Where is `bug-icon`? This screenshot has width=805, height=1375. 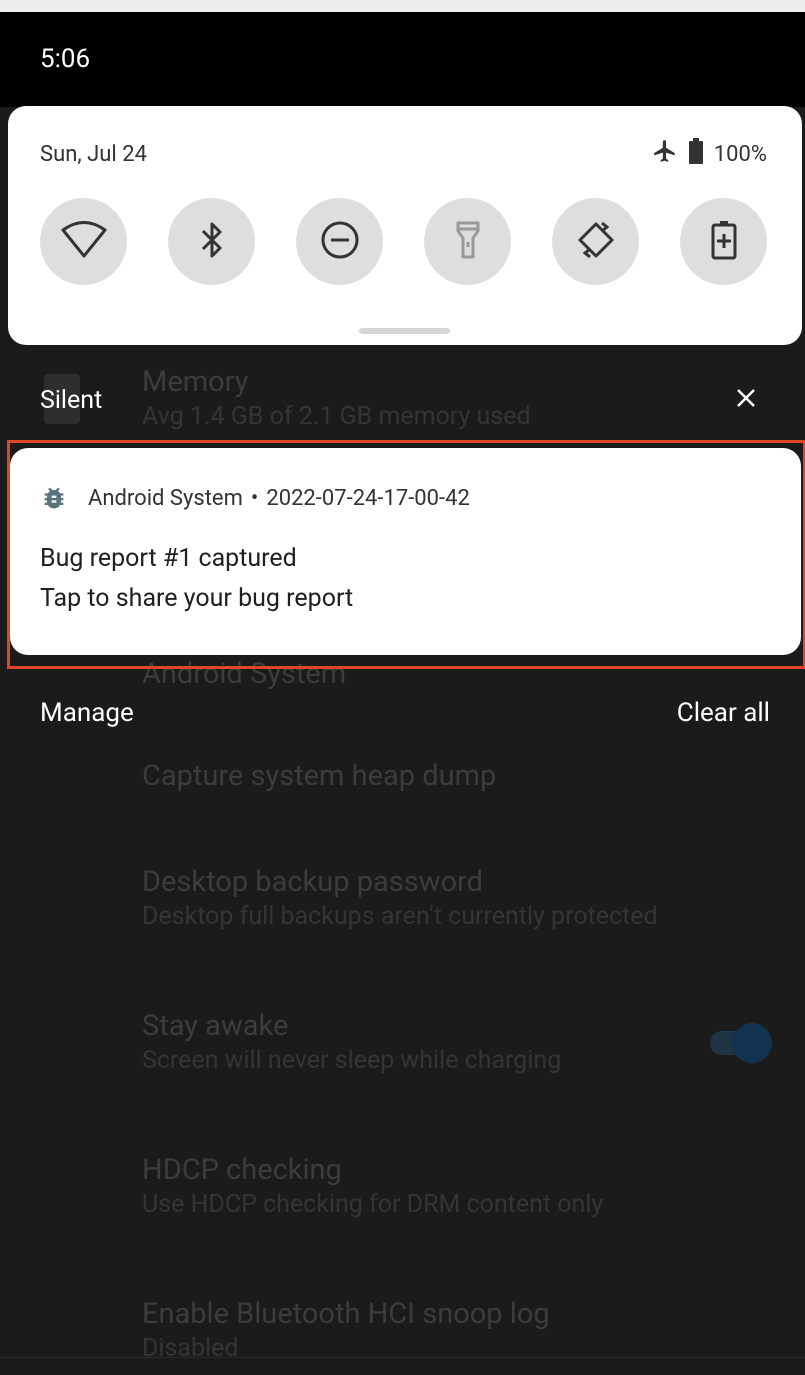 bug-icon is located at coordinates (54, 498).